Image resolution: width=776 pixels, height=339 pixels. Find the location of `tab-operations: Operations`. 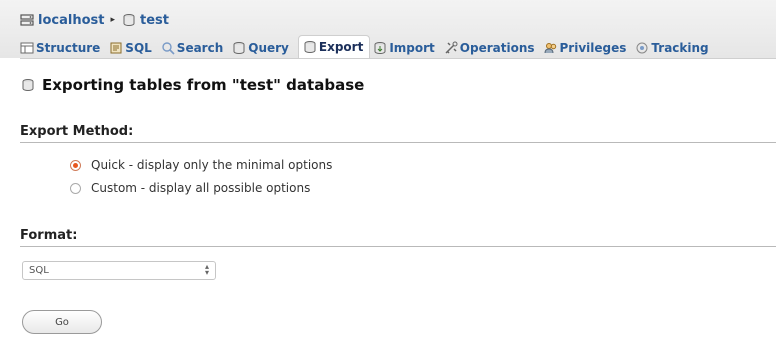

tab-operations: Operations is located at coordinates (492, 47).